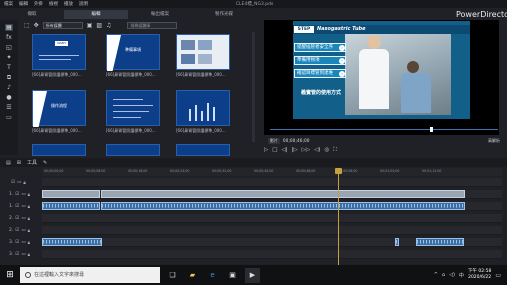 This screenshot has width=507, height=285. I want to click on fullscreen-icon: ⛶, so click(335, 150).